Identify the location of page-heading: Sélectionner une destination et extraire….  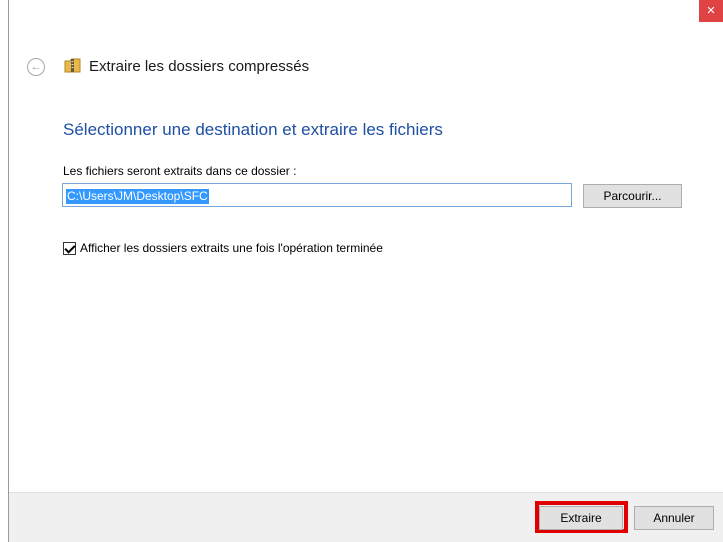
(253, 129).